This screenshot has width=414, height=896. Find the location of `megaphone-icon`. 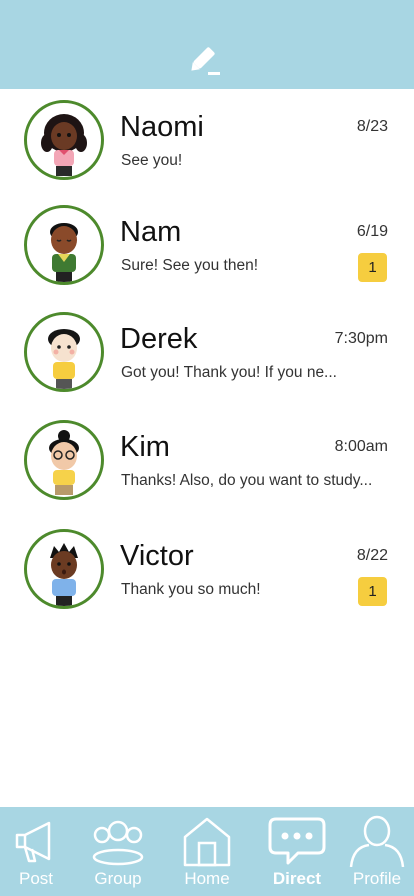

megaphone-icon is located at coordinates (33, 842).